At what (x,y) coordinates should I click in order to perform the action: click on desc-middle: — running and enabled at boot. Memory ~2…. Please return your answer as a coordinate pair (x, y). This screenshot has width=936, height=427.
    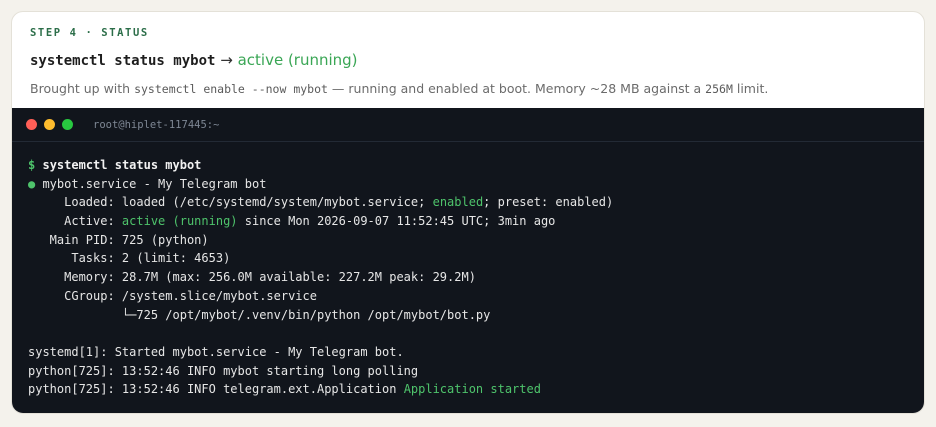
    Looking at the image, I should click on (516, 88).